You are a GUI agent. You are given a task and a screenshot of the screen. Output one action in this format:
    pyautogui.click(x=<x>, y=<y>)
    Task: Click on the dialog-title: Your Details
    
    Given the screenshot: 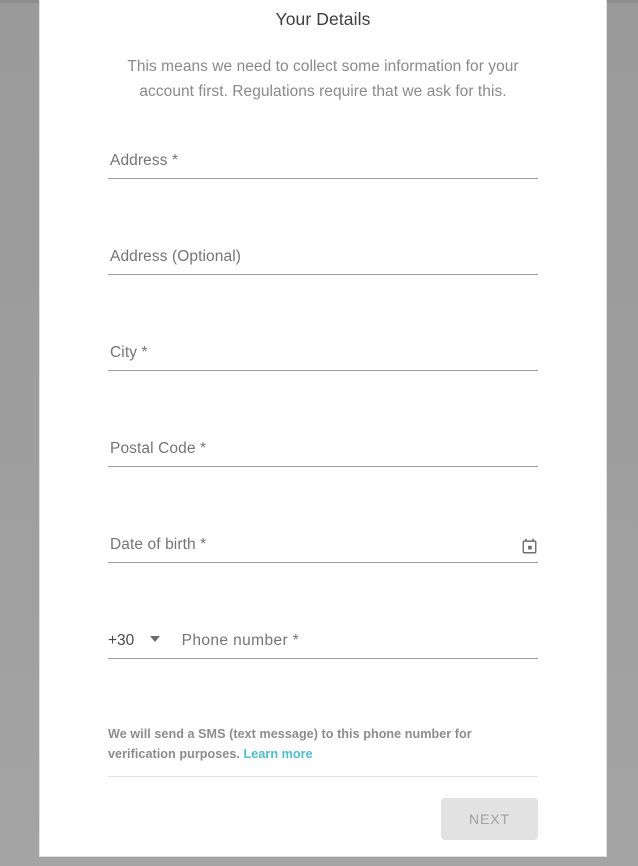 What is the action you would take?
    pyautogui.click(x=323, y=19)
    